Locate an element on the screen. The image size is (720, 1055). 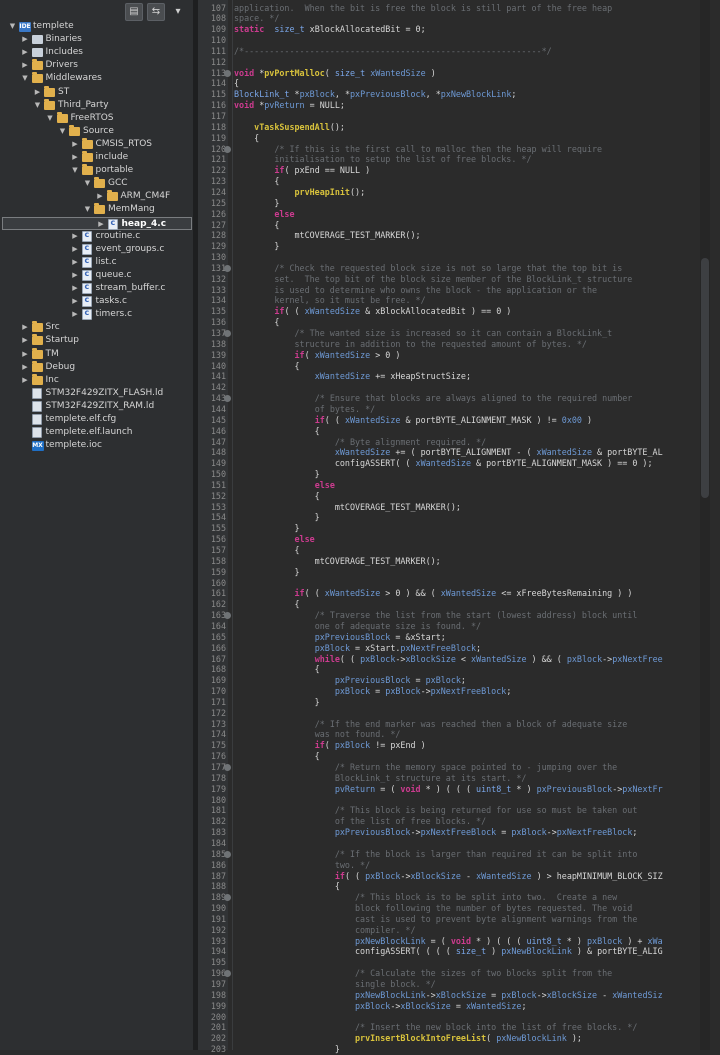
tree-item-include: ▶ include is located at coordinates (96, 157).